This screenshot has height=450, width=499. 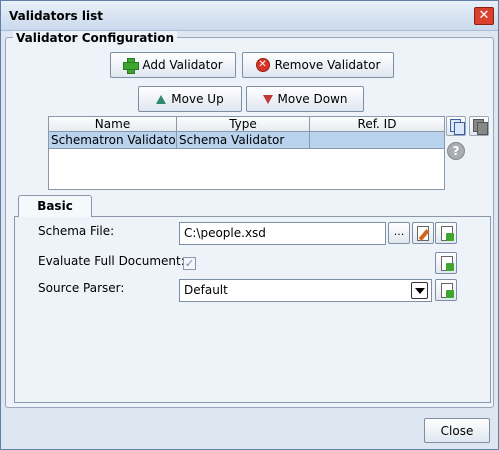 What do you see at coordinates (457, 430) in the screenshot?
I see `close-button: Close` at bounding box center [457, 430].